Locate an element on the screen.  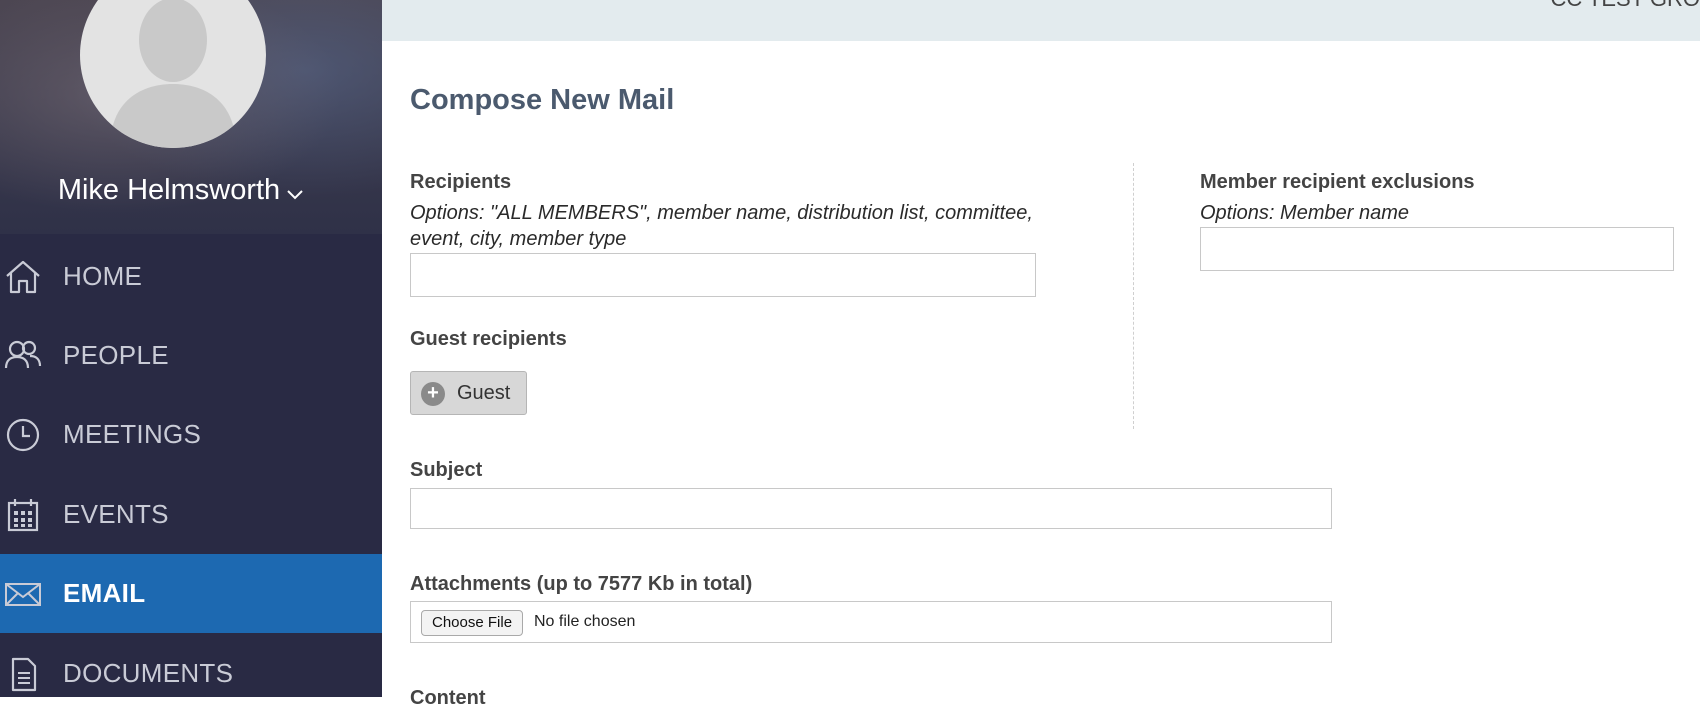
exclusions-label: Member recipient exclusions is located at coordinates (1337, 182).